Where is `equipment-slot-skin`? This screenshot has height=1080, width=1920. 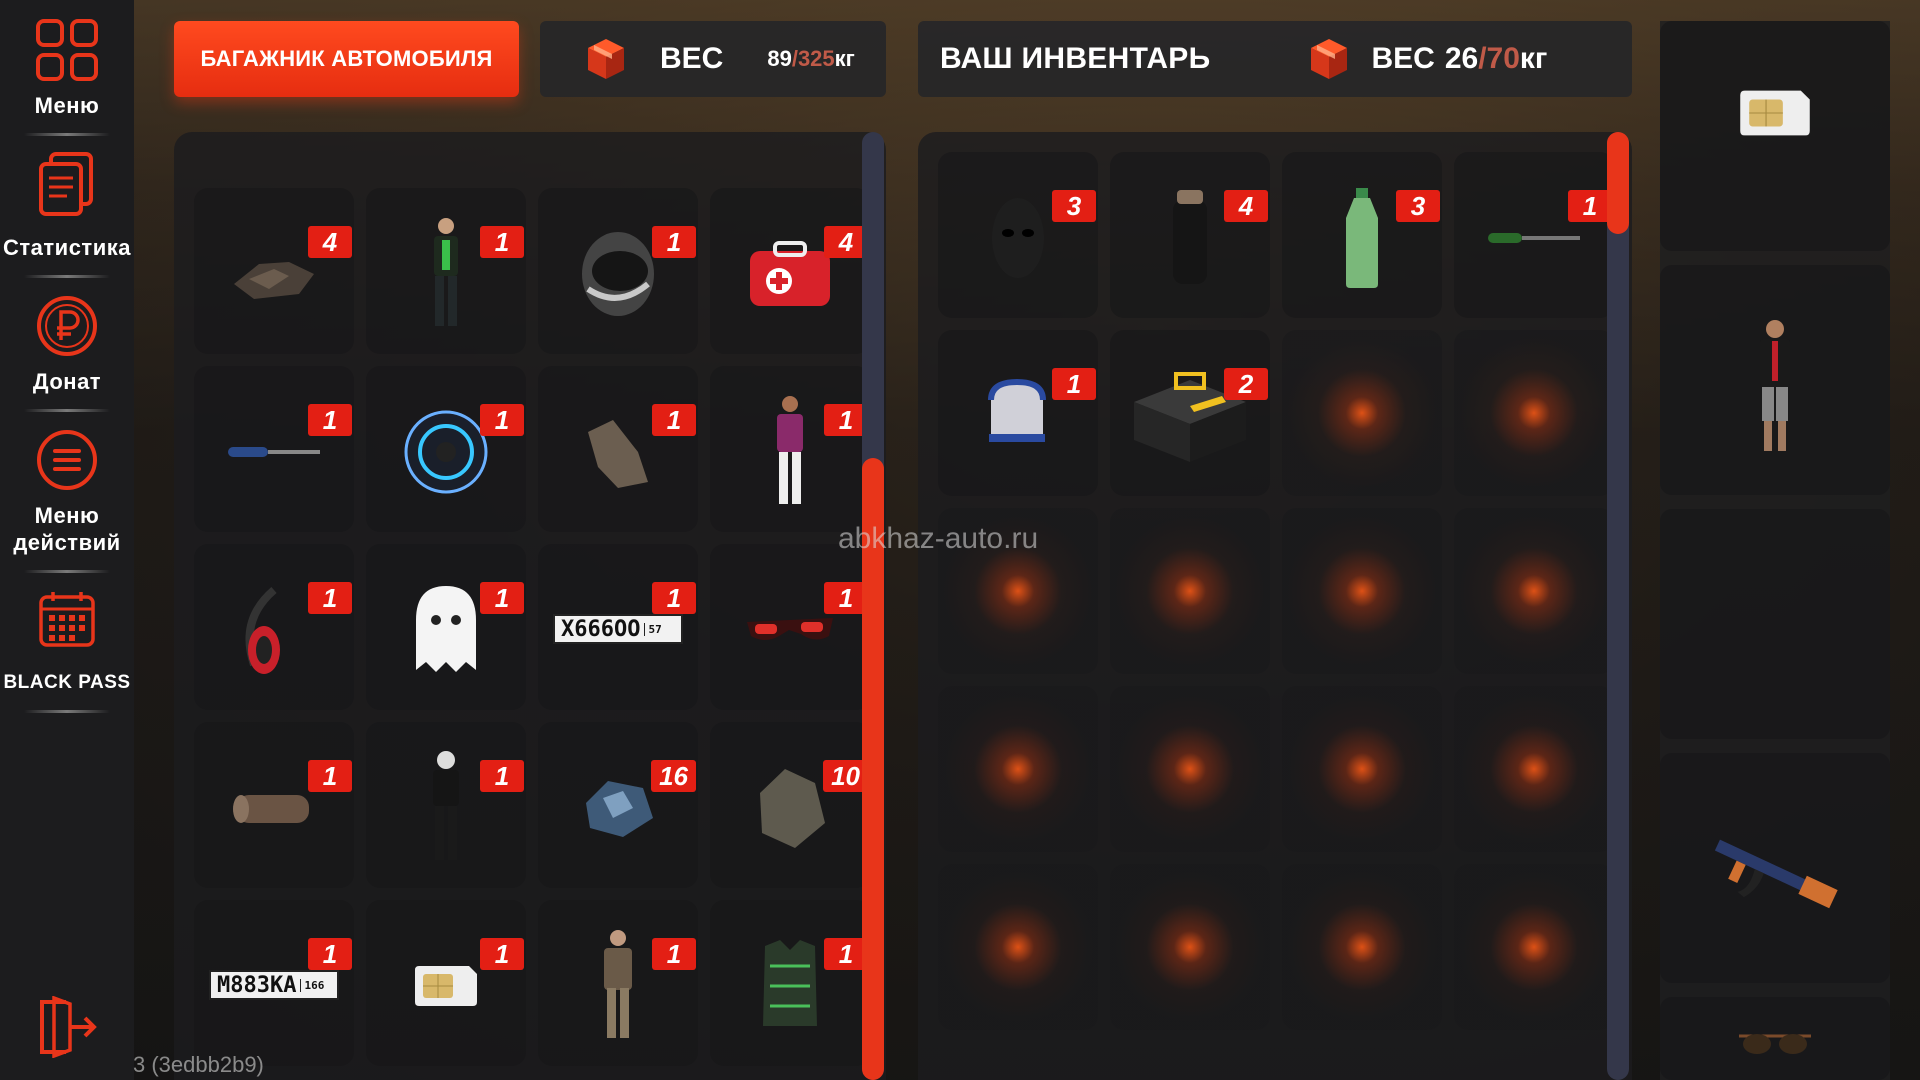 equipment-slot-skin is located at coordinates (1775, 380).